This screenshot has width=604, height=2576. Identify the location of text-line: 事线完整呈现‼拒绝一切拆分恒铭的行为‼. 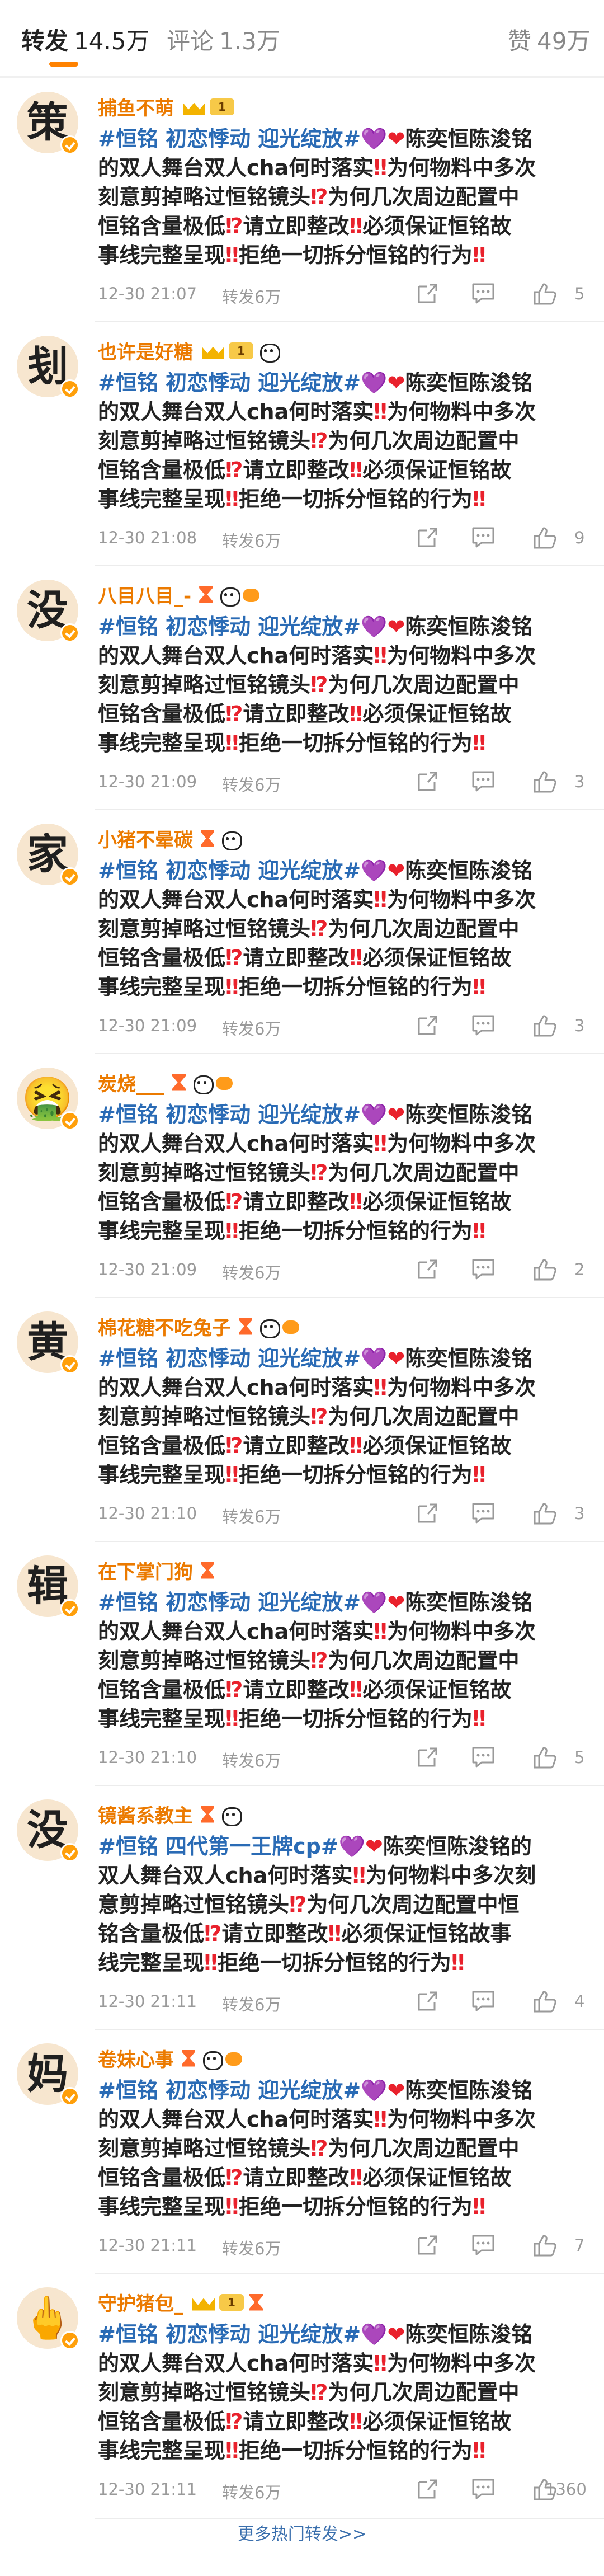
(341, 1475).